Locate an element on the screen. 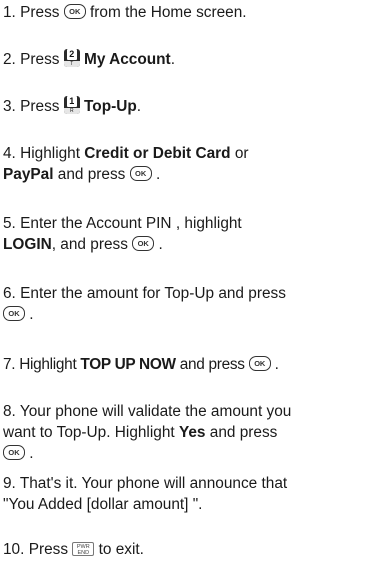  step-number: 3. is located at coordinates (9, 106).